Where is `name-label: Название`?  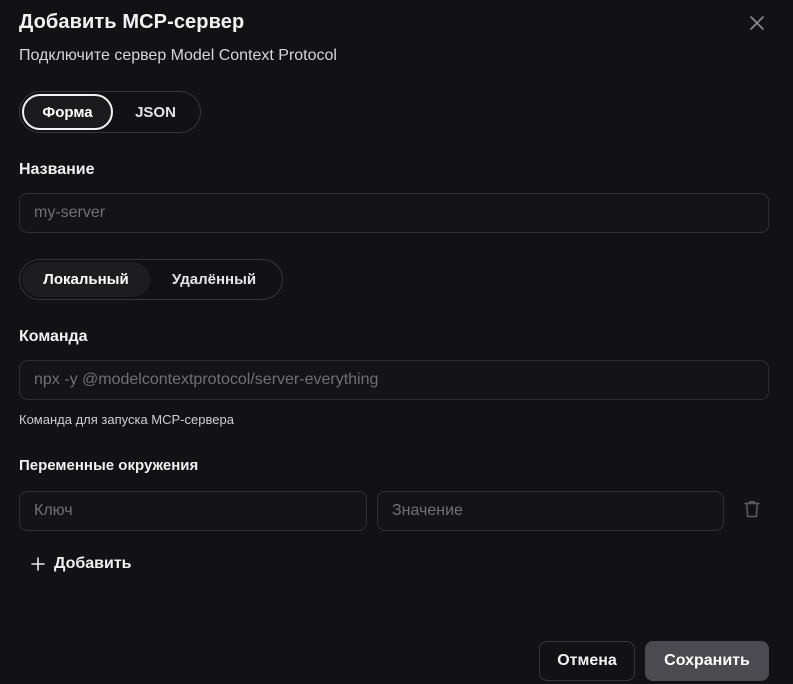 name-label: Название is located at coordinates (57, 169).